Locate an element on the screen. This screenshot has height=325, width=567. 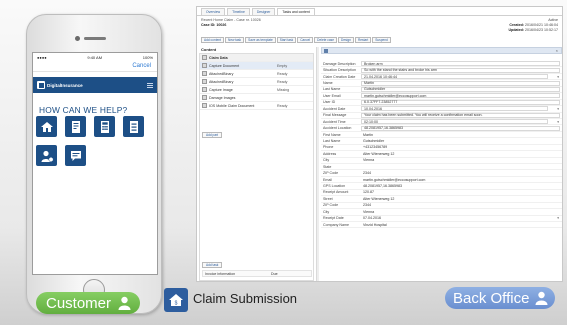
document-row: Capture Image Missing is located at coordinates (256, 90).